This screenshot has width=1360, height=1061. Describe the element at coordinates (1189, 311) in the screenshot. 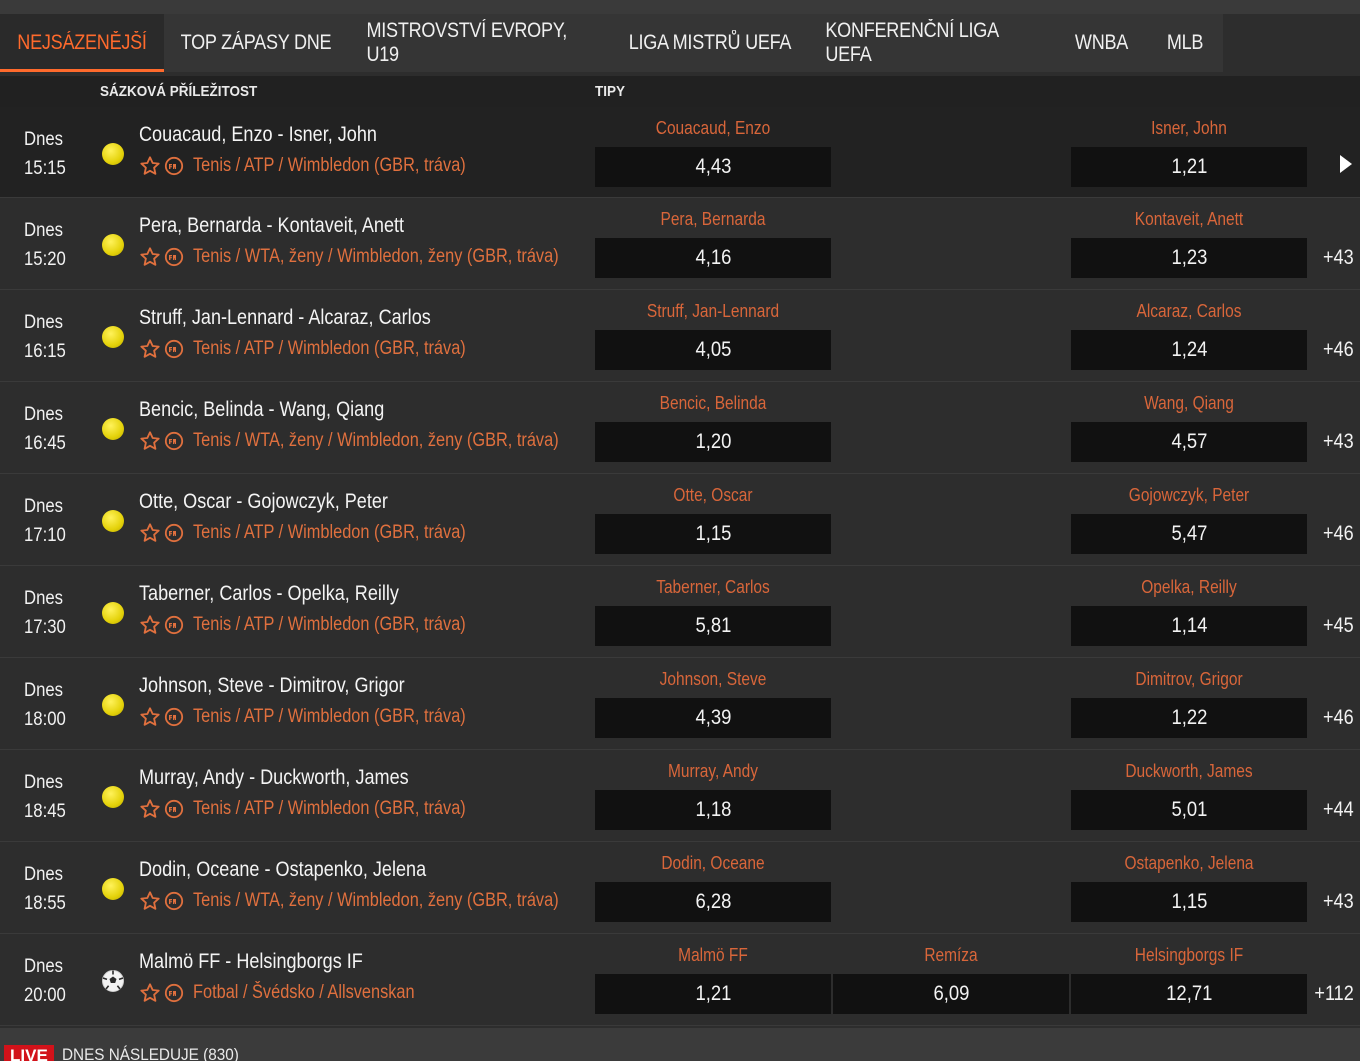

I see `away-selection-name: Alcaraz, Carlos` at that location.